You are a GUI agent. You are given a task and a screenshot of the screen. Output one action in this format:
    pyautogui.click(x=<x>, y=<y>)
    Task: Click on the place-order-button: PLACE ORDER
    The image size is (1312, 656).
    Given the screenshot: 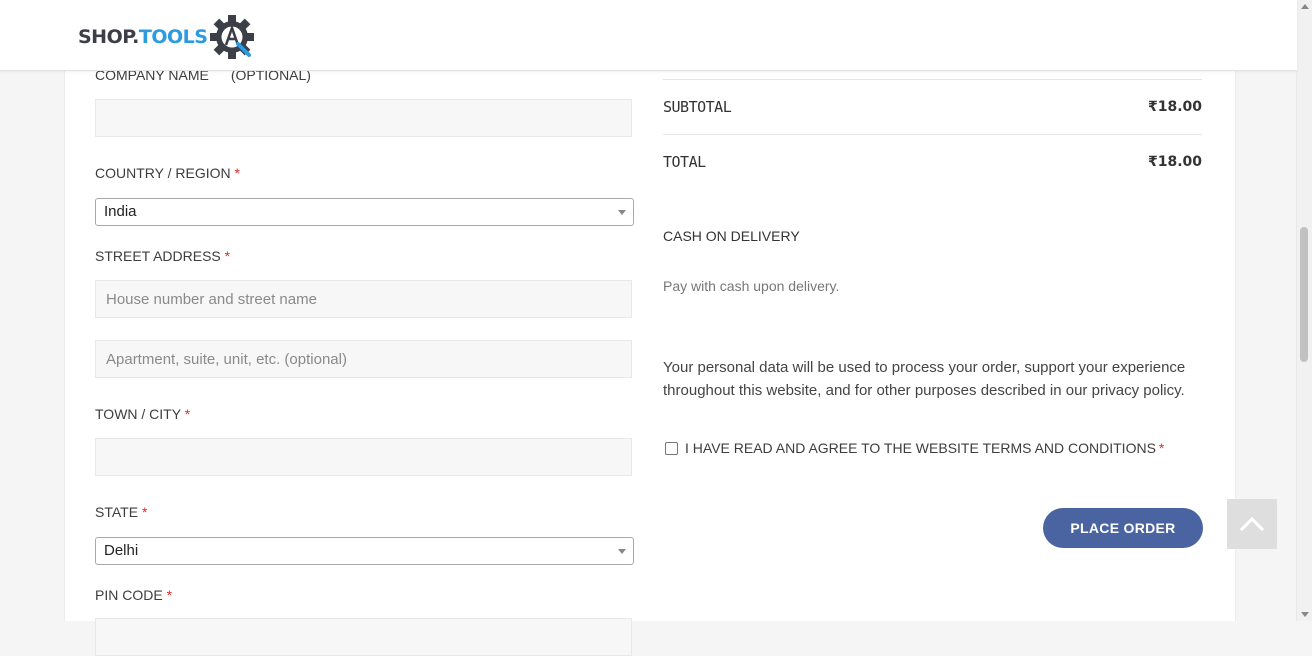 What is the action you would take?
    pyautogui.click(x=1123, y=528)
    